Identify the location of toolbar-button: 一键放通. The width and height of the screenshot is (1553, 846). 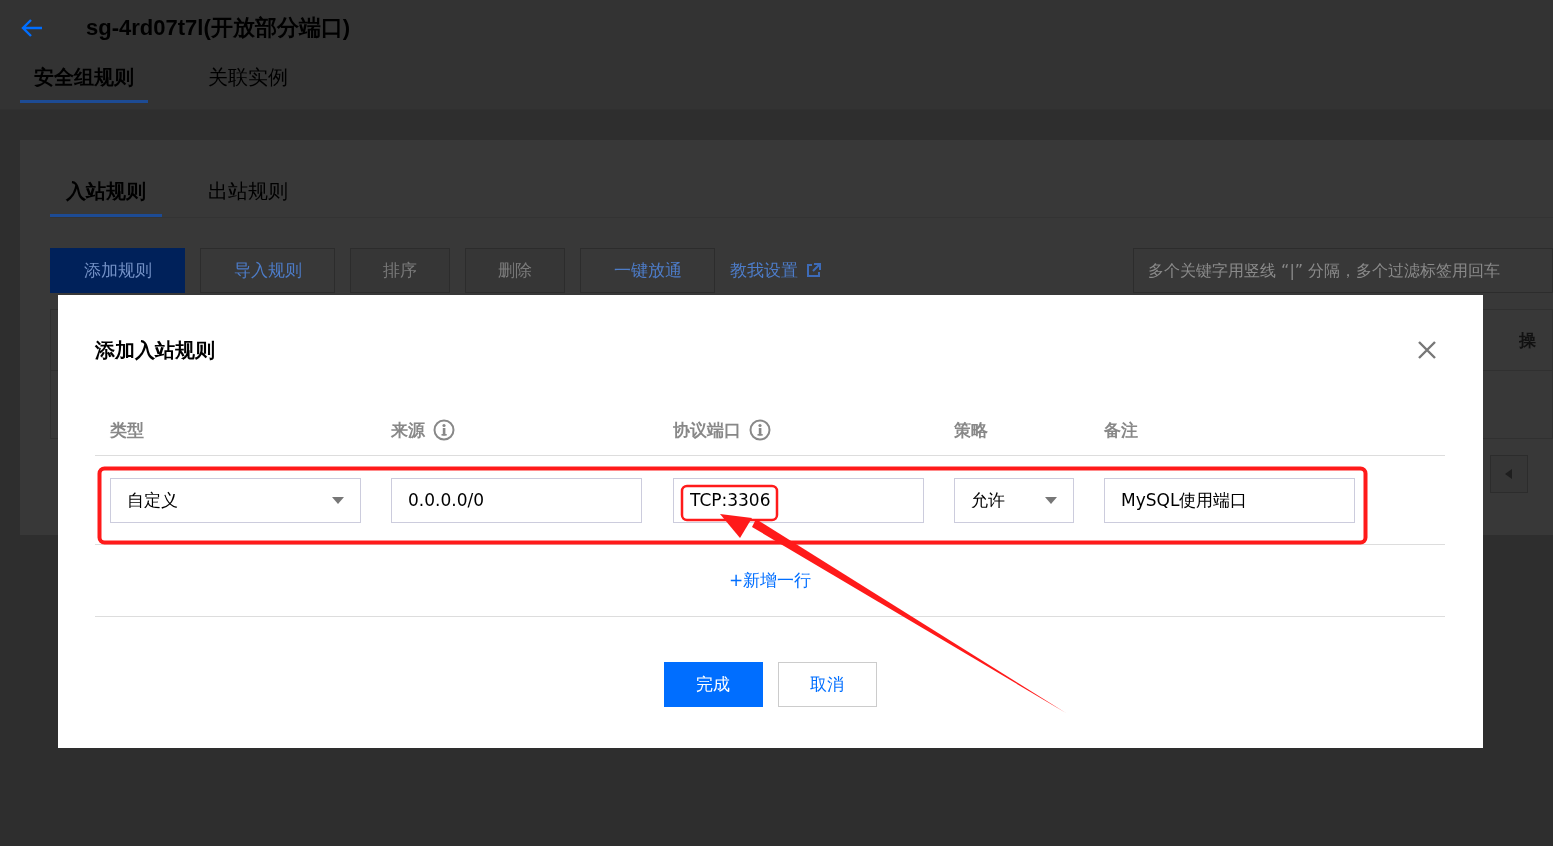
(647, 270).